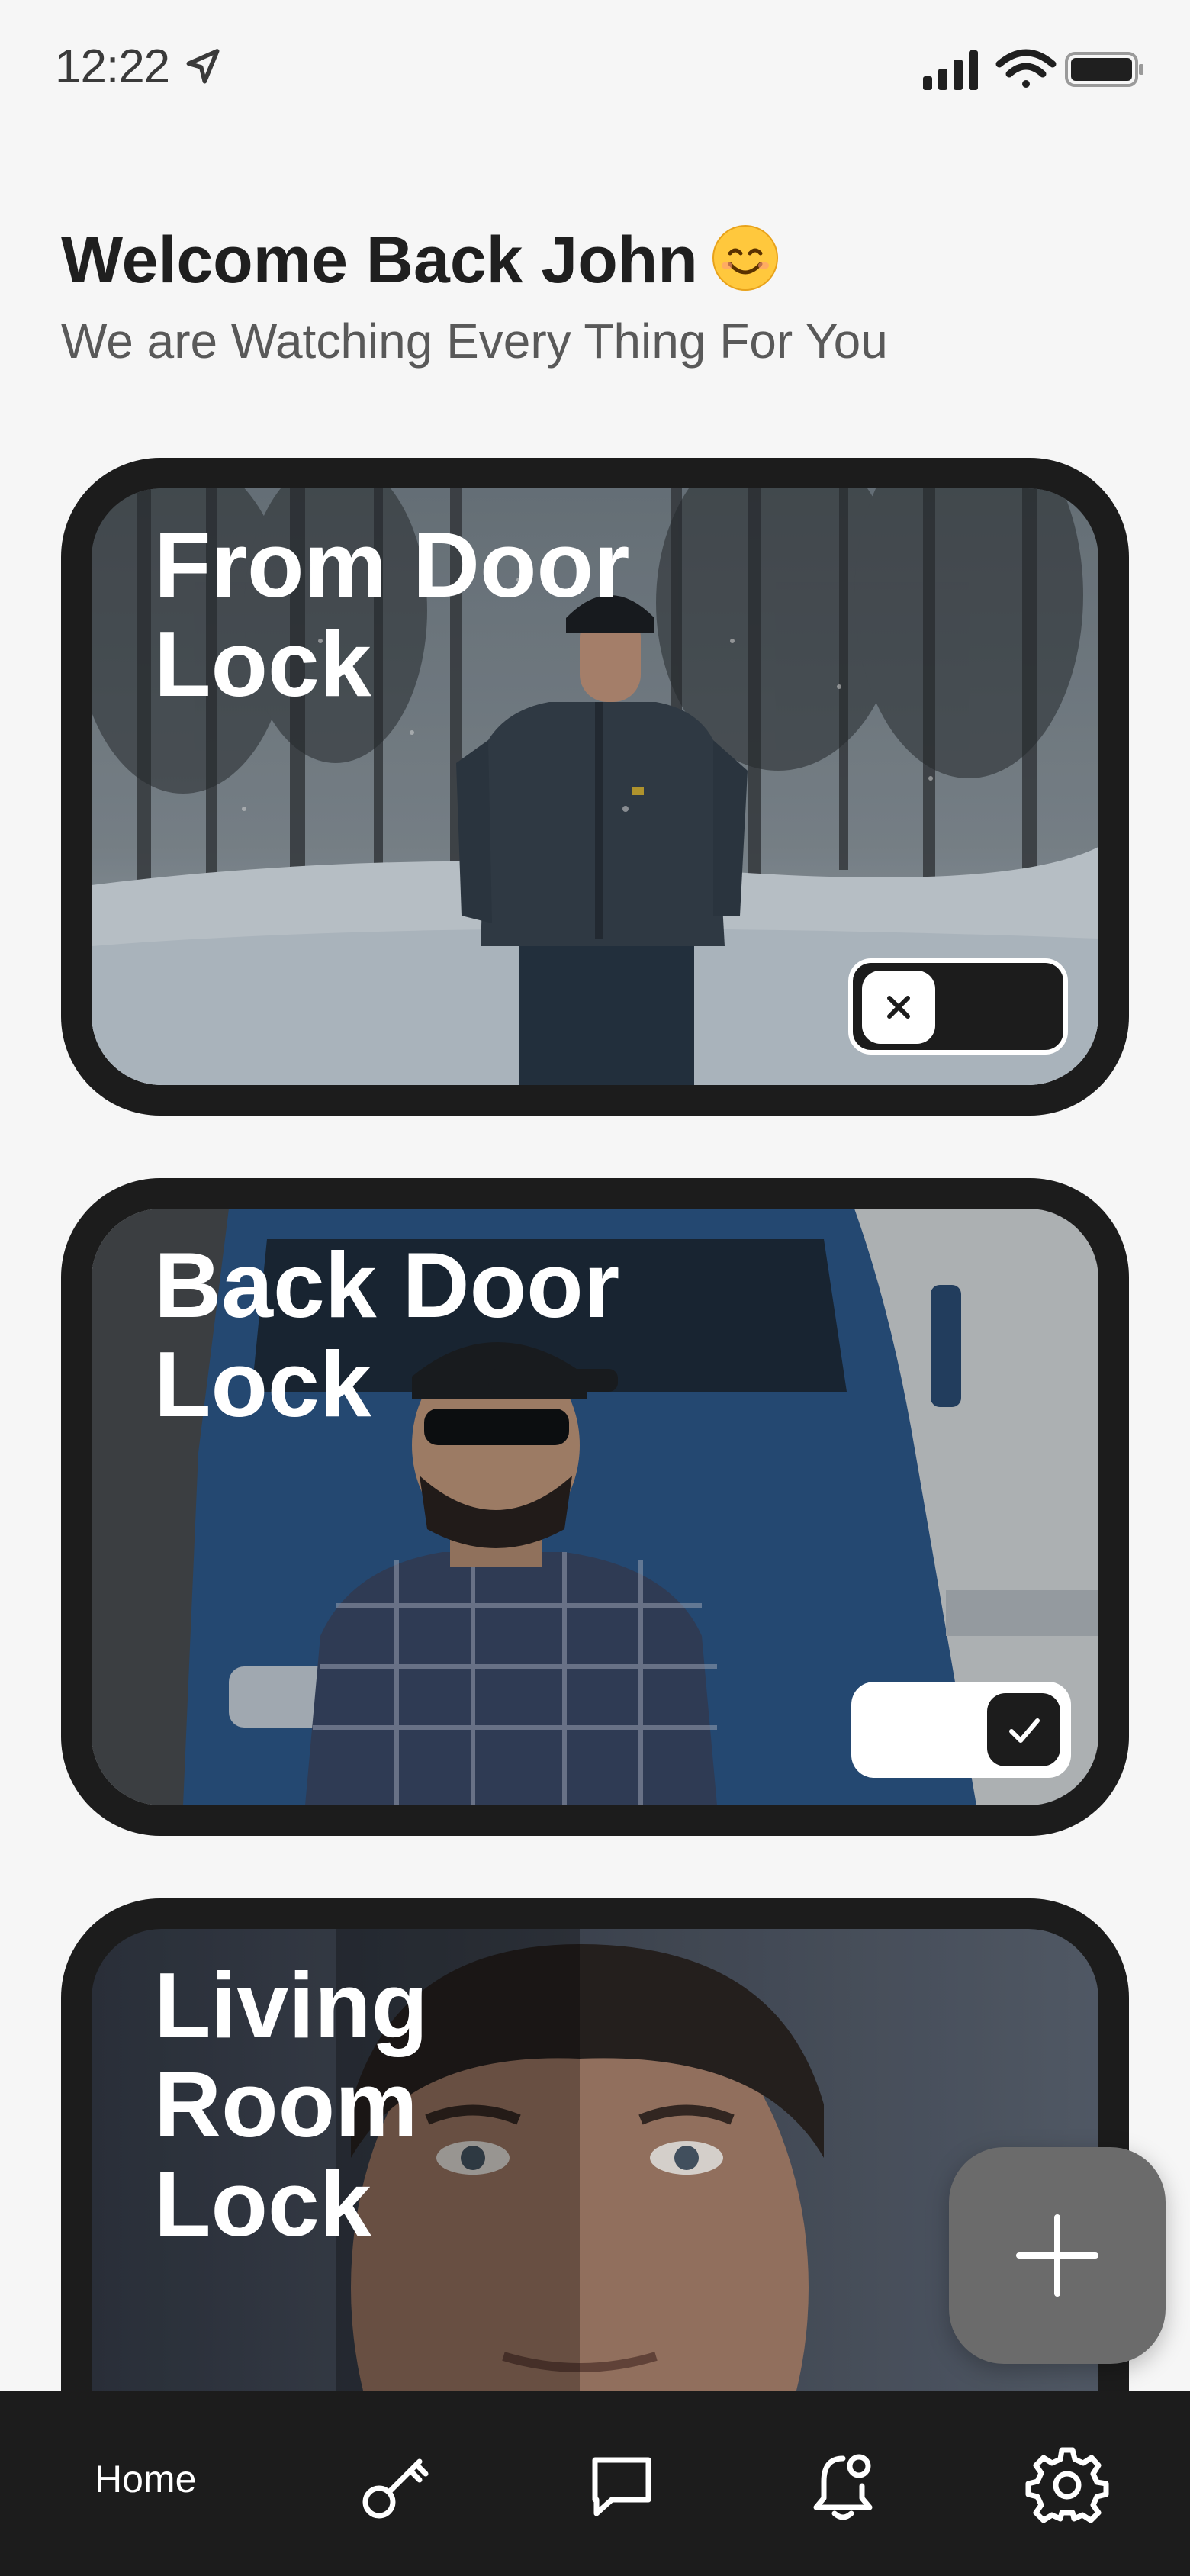 This screenshot has width=1190, height=2576. What do you see at coordinates (595, 68) in the screenshot?
I see `status-bar: 12:22` at bounding box center [595, 68].